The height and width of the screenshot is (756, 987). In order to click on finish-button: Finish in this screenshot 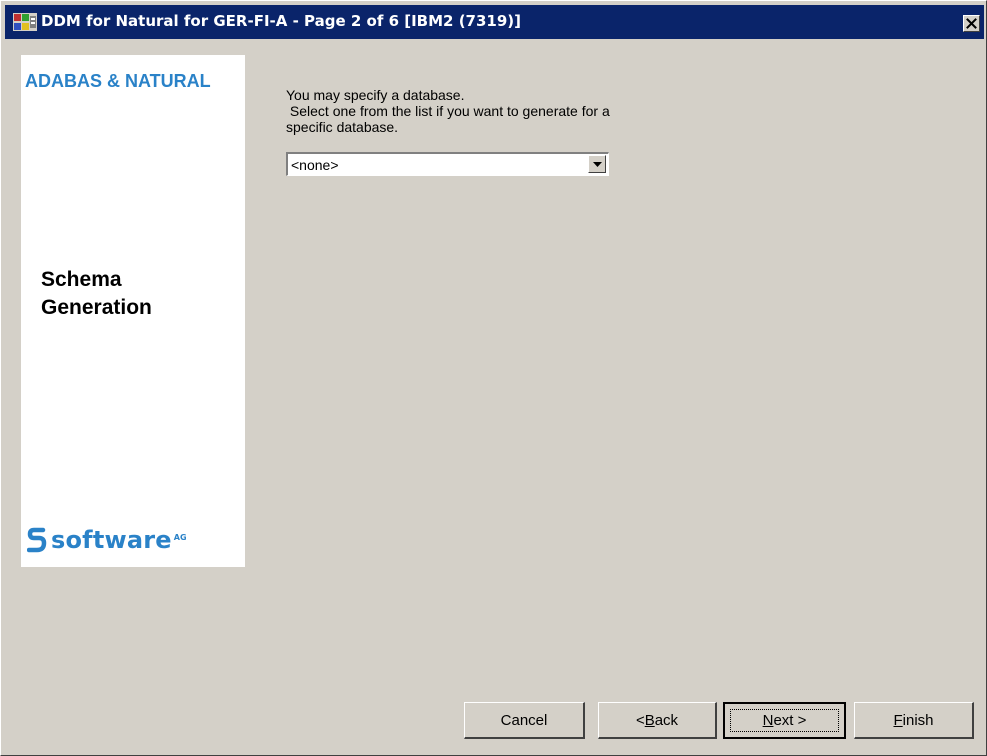, I will do `click(914, 720)`.